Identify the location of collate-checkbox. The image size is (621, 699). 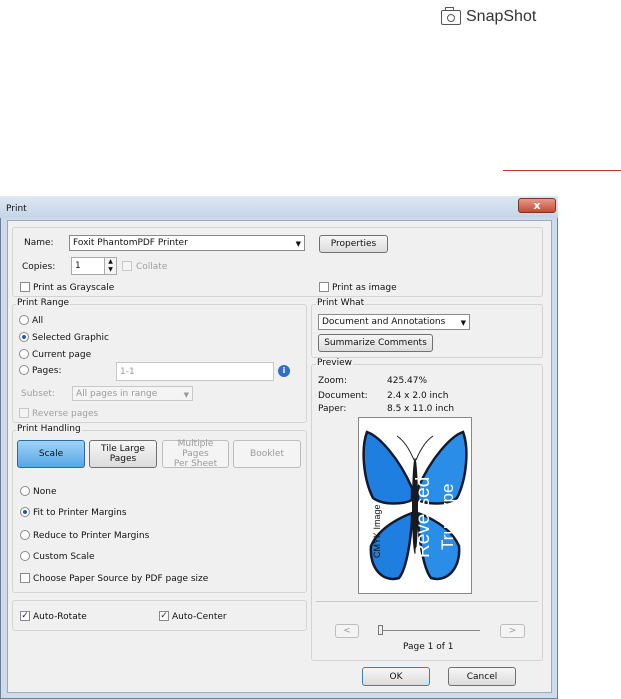
(127, 266).